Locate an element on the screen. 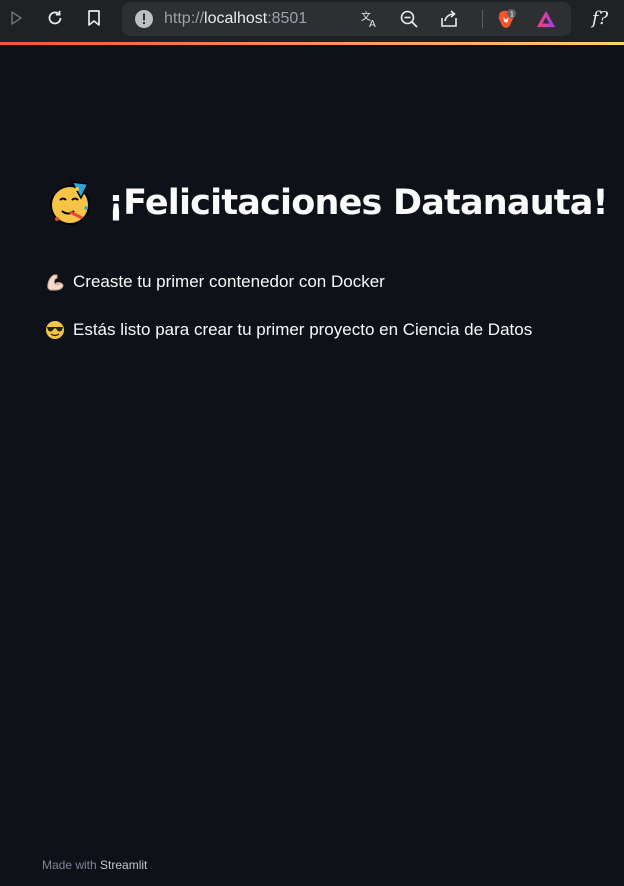  play-triangle-icon is located at coordinates (16, 18).